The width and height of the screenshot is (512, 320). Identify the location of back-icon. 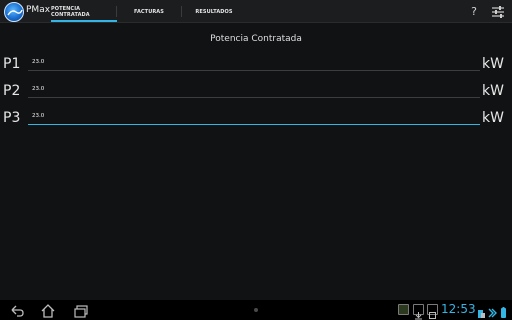
(17, 310).